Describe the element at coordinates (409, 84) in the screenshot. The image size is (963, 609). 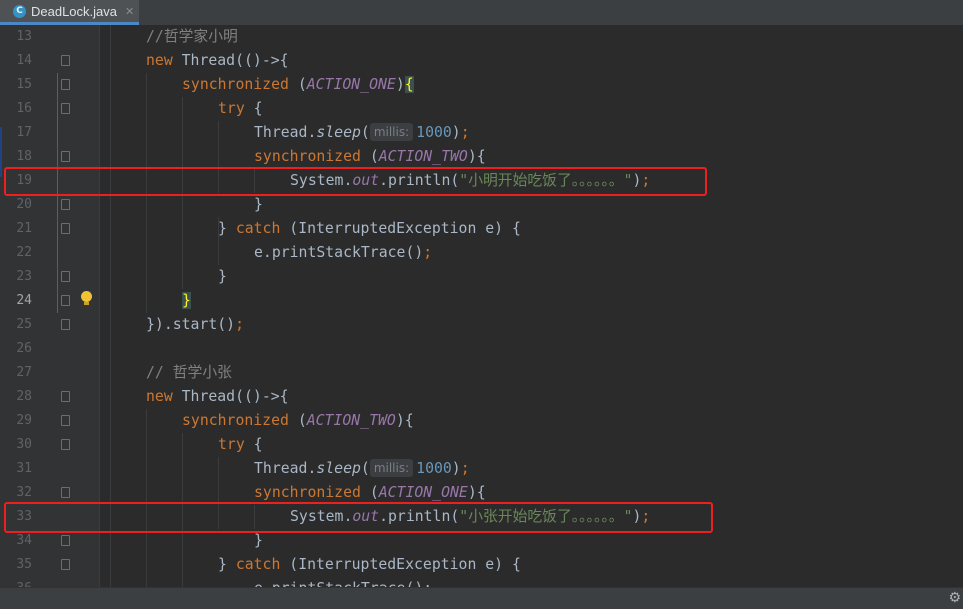
I see `matched-brace: {` at that location.